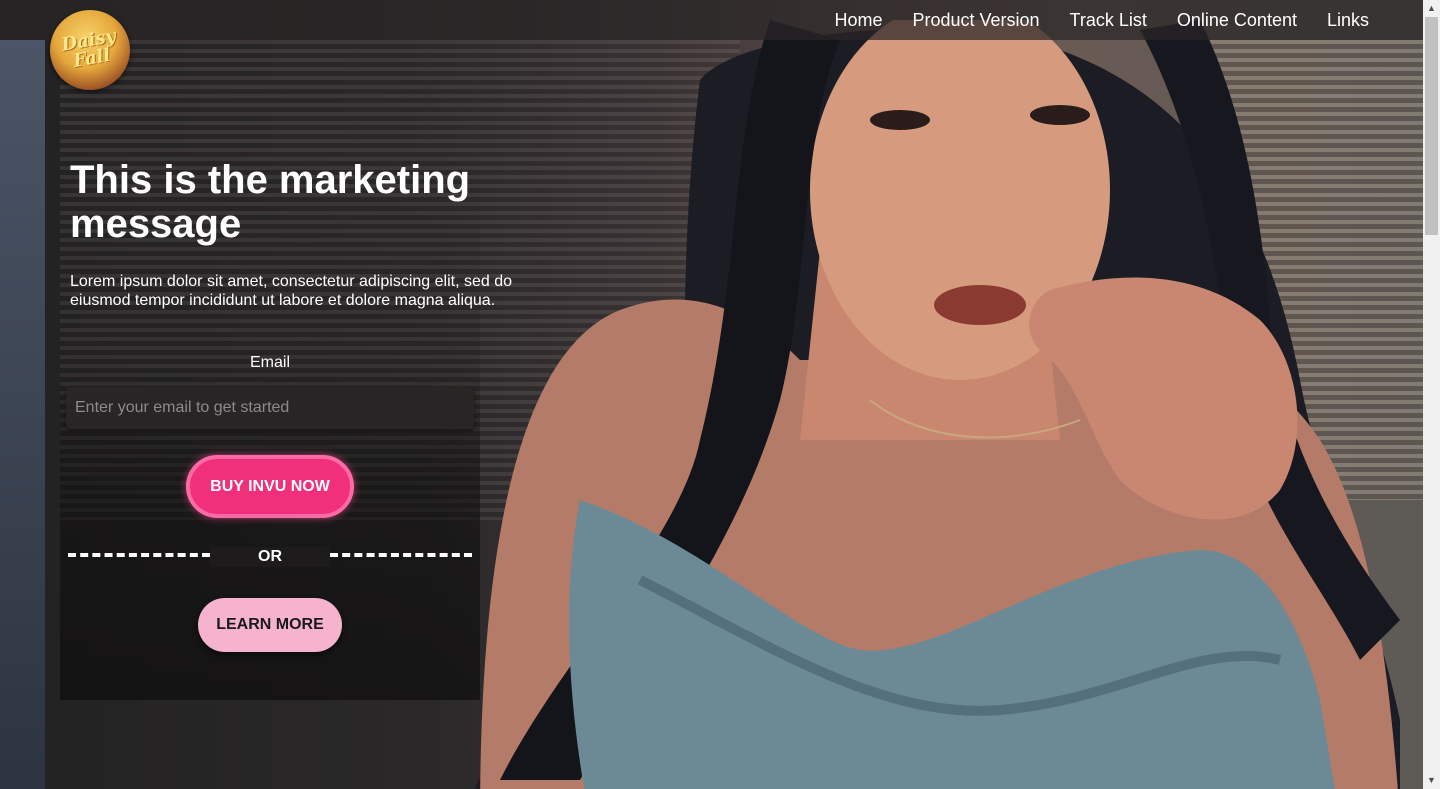 The image size is (1440, 789). Describe the element at coordinates (1431, 394) in the screenshot. I see `vertical-scrollbar: ▲ ▼` at that location.